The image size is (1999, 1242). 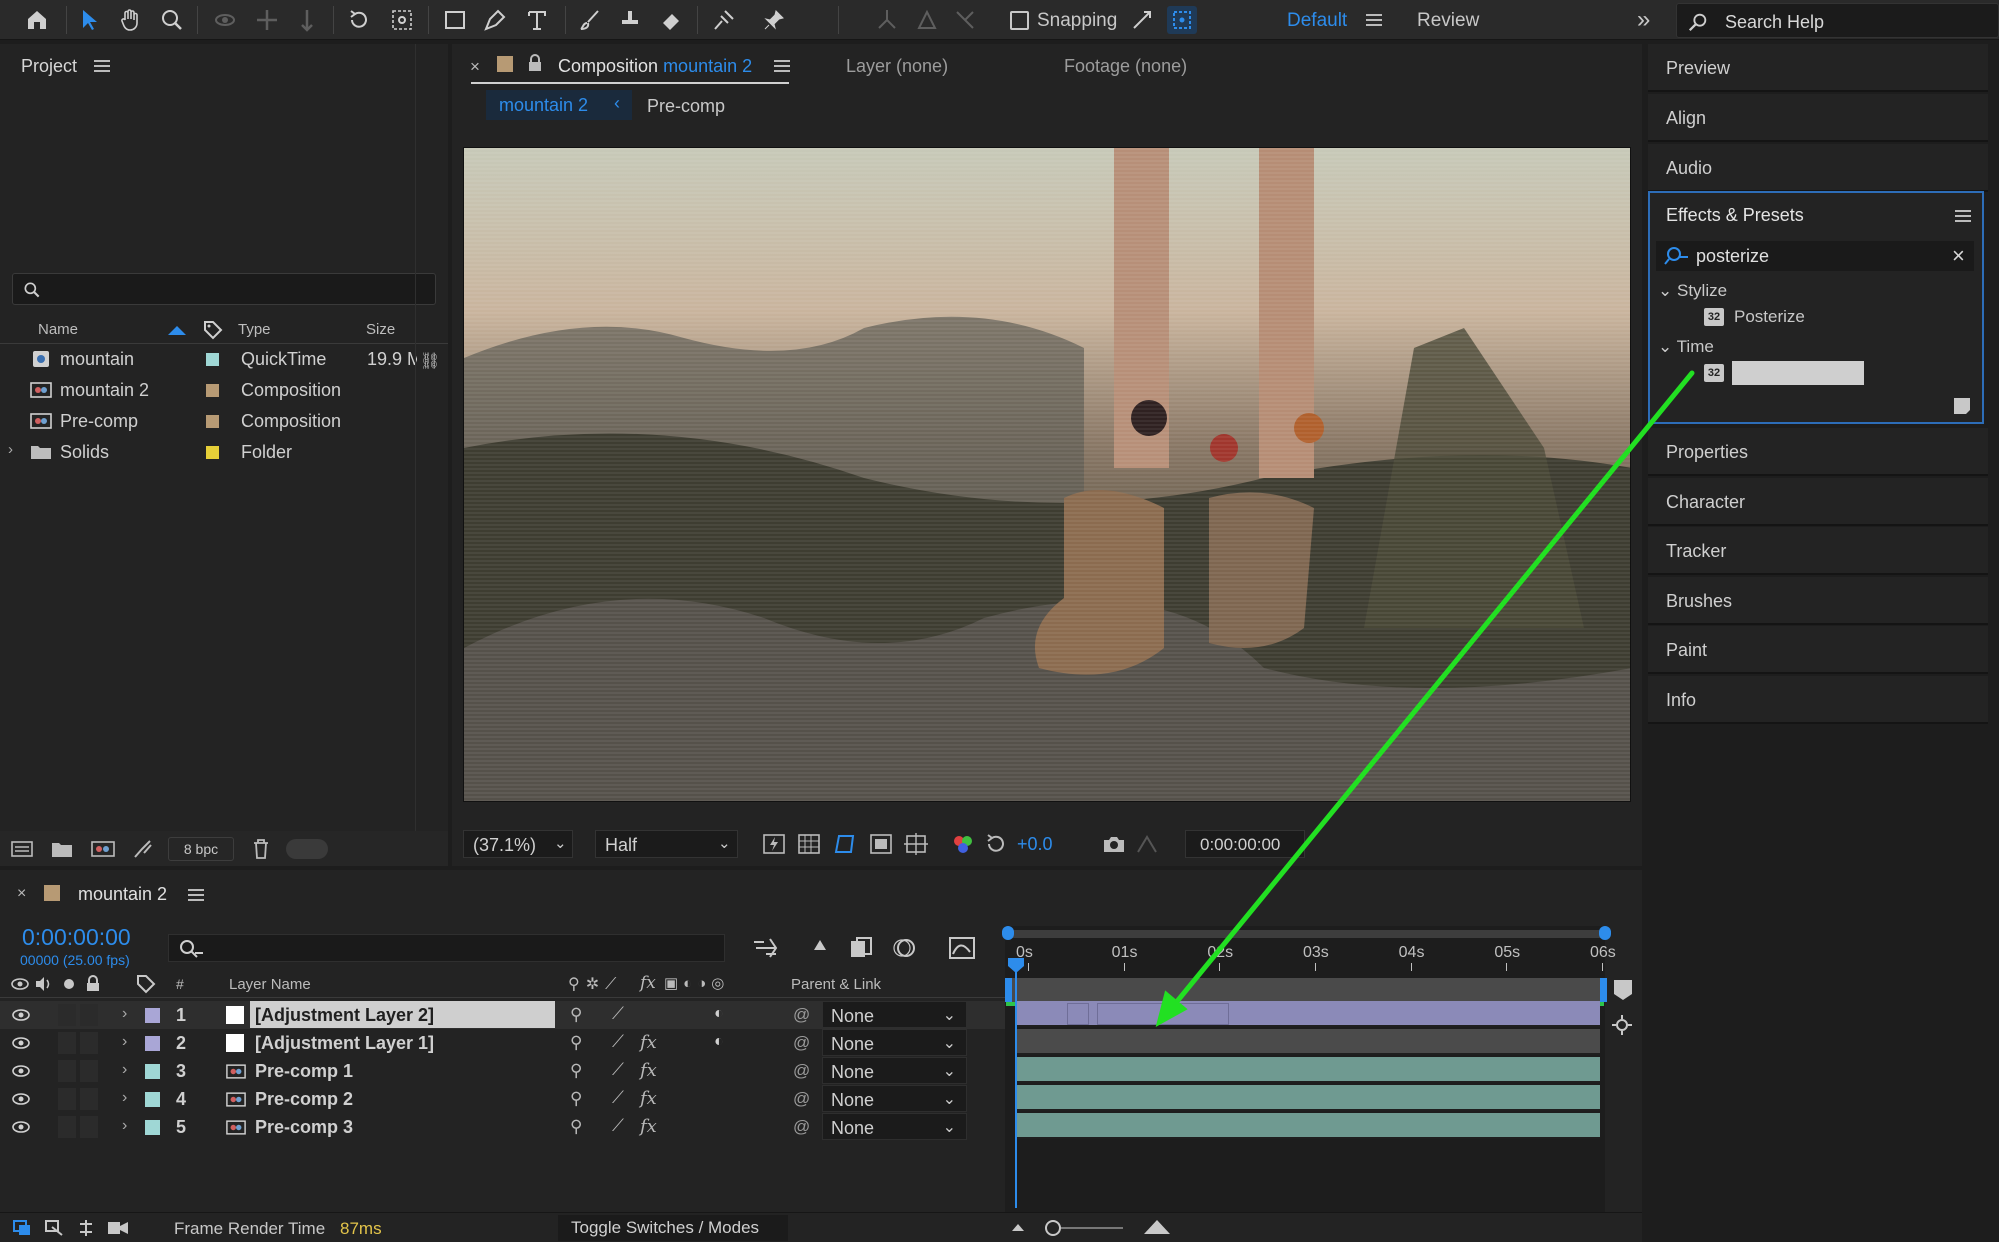 I want to click on new-folder-icon, so click(x=62, y=849).